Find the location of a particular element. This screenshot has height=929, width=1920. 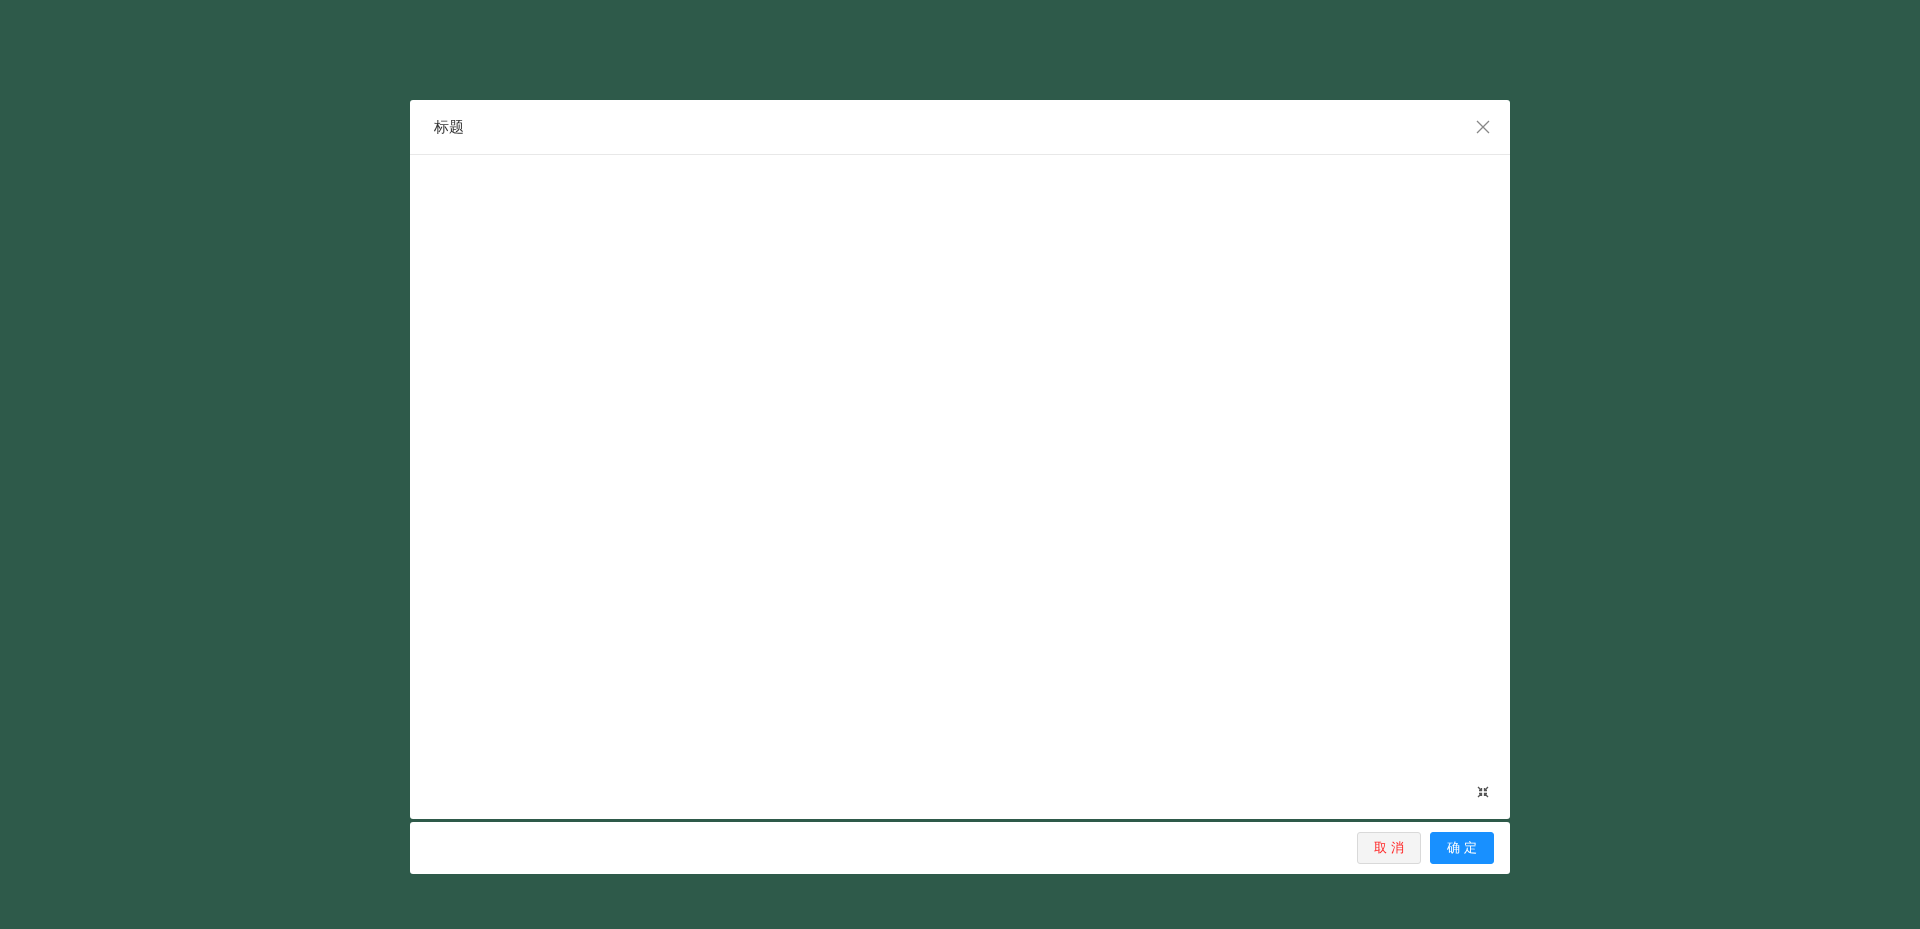

confirm-button: 确 定 is located at coordinates (1462, 848).